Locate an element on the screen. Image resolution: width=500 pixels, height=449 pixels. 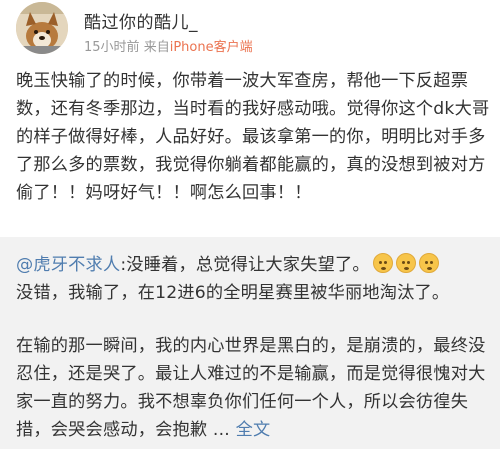
repost-second-line: 没错，我输了，在12进6的全明星赛里被华丽地淘汰了。 is located at coordinates (233, 293).